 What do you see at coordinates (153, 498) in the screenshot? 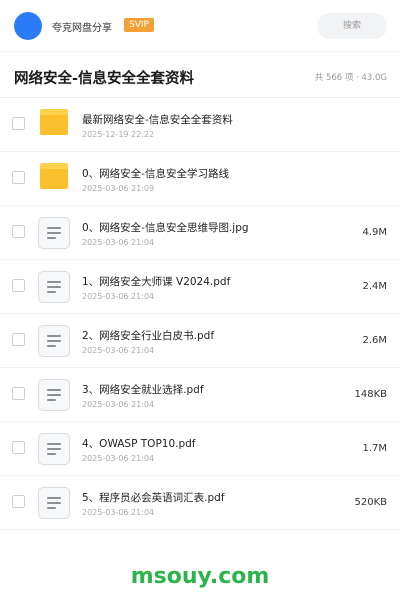
I see `file-name: 5、程序员必会英语词汇表.pdf` at bounding box center [153, 498].